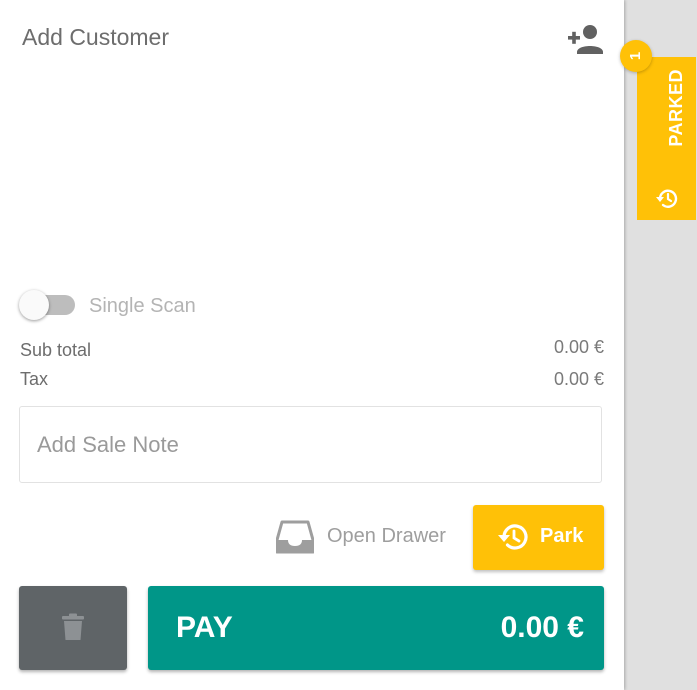  I want to click on parked-sales-tab: PARKED, so click(666, 138).